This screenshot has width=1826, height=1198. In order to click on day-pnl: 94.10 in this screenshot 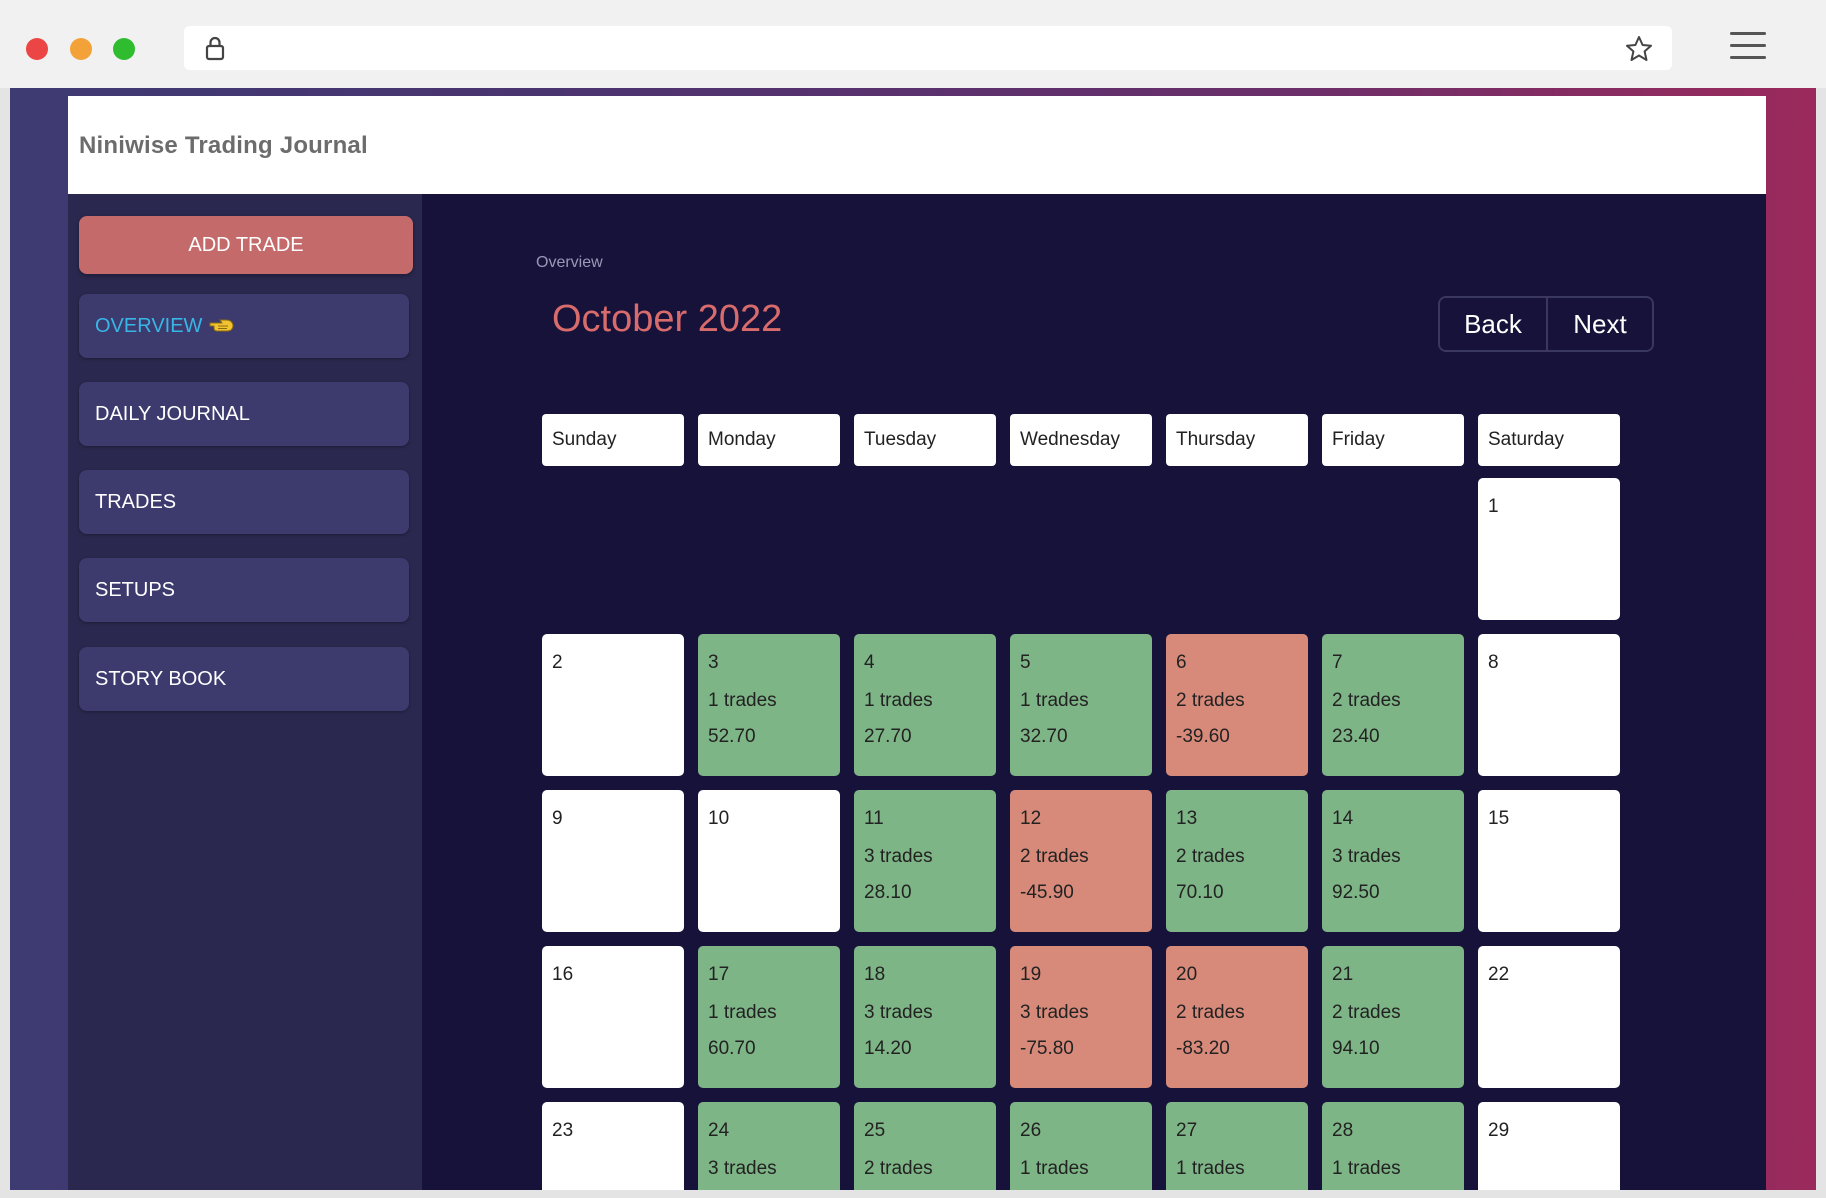, I will do `click(1356, 1048)`.